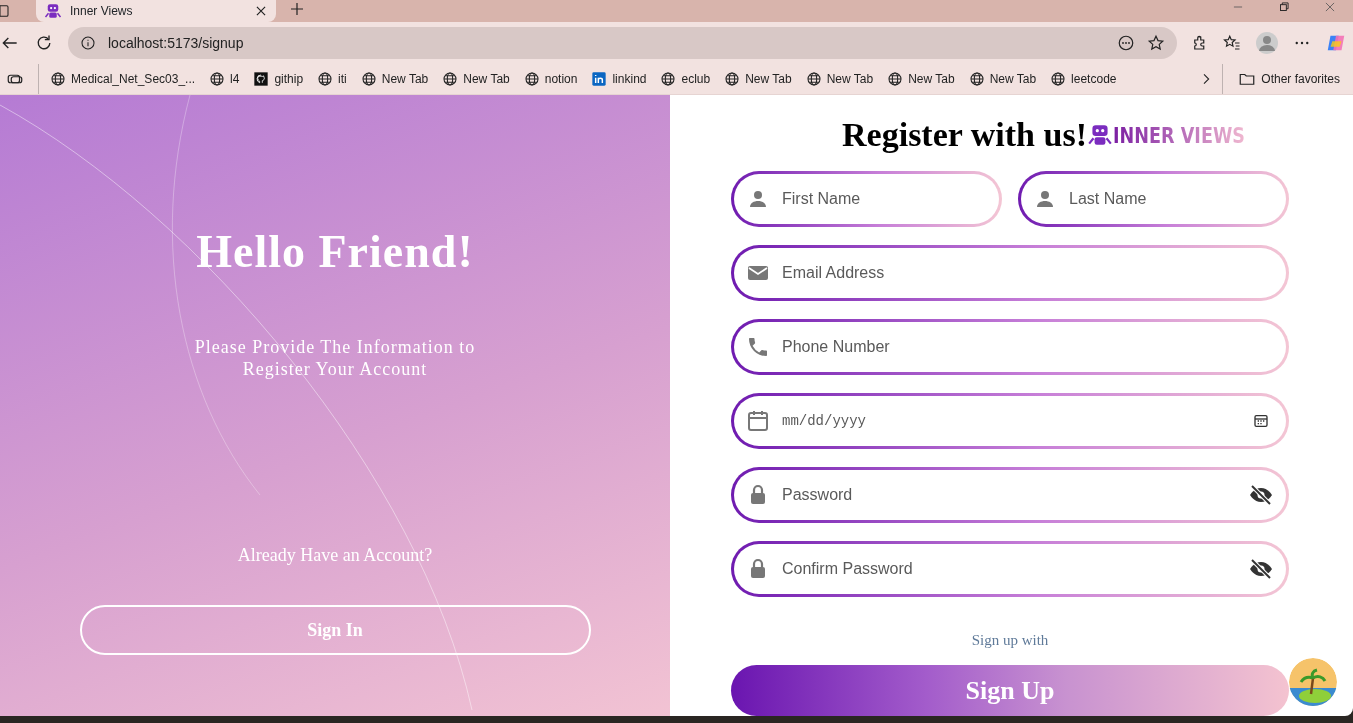  Describe the element at coordinates (335, 252) in the screenshot. I see `welcome-heading: Hello Friend!` at that location.